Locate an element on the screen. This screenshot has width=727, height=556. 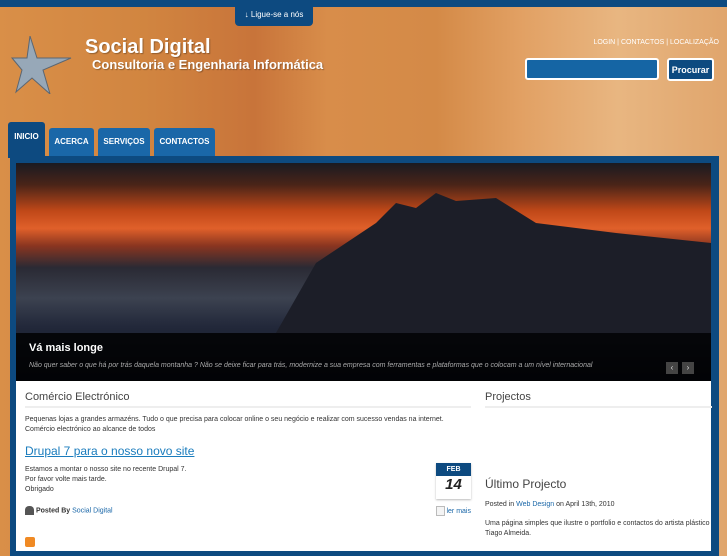
slider-title: Vá mais longe is located at coordinates (66, 348).